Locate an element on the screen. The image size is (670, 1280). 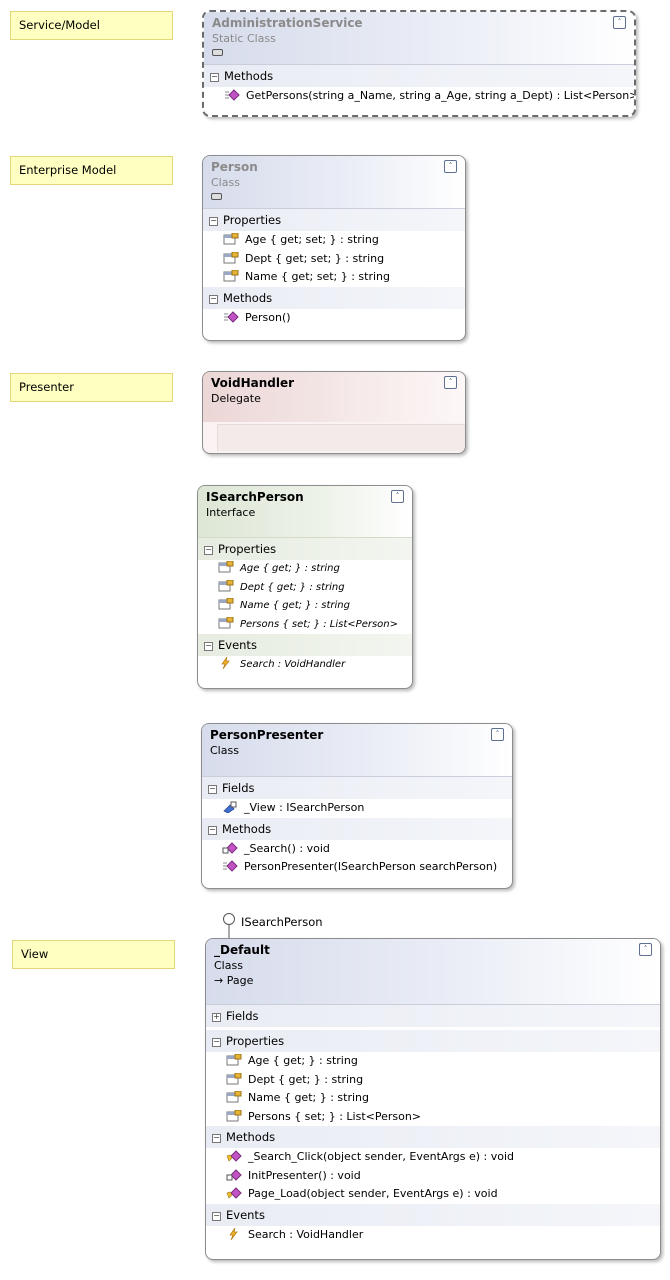
section-fields: + Fields is located at coordinates (433, 1016).